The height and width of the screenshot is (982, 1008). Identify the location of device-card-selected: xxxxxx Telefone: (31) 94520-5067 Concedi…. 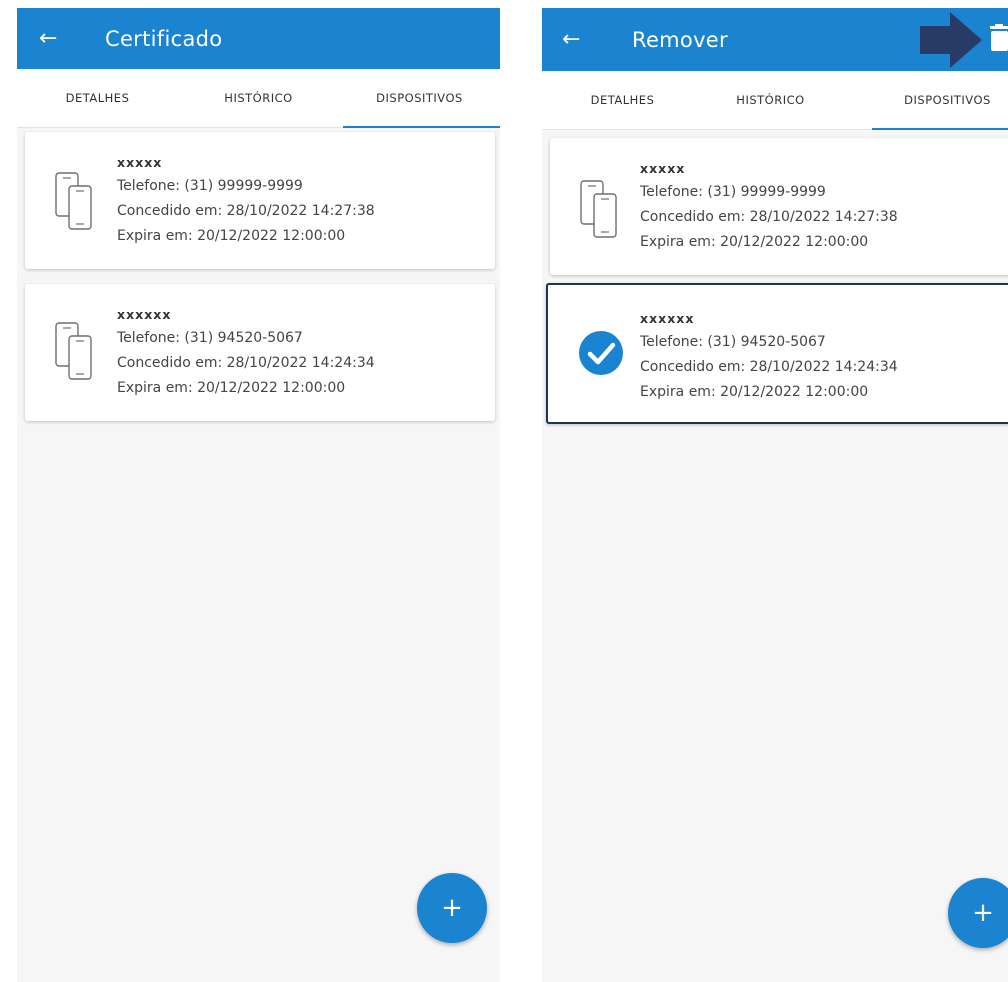
(777, 353).